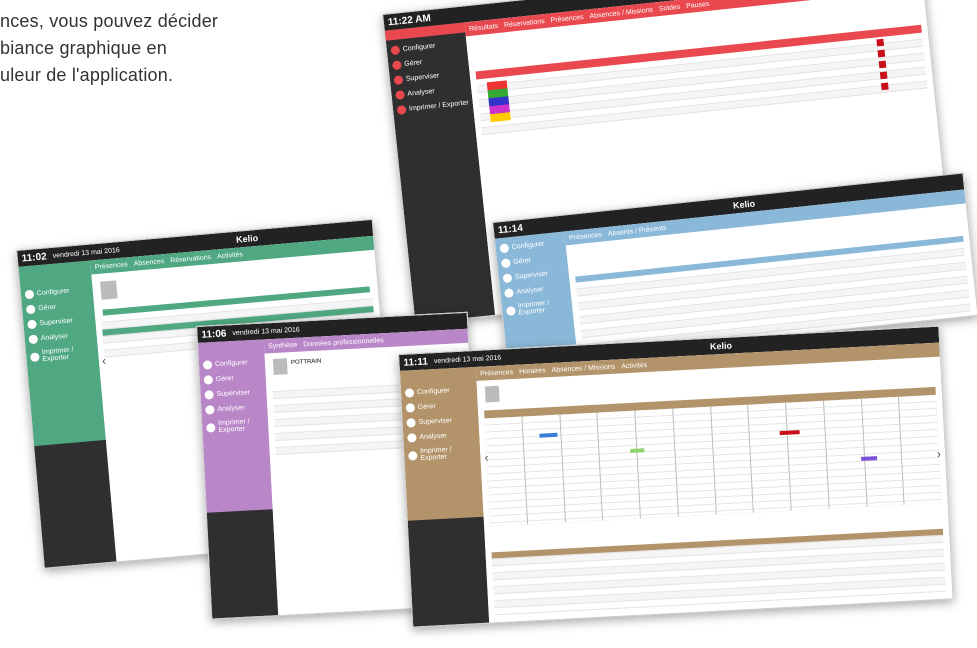 This screenshot has height=648, width=977. What do you see at coordinates (306, 362) in the screenshot?
I see `employee-name: POTTRAIN` at bounding box center [306, 362].